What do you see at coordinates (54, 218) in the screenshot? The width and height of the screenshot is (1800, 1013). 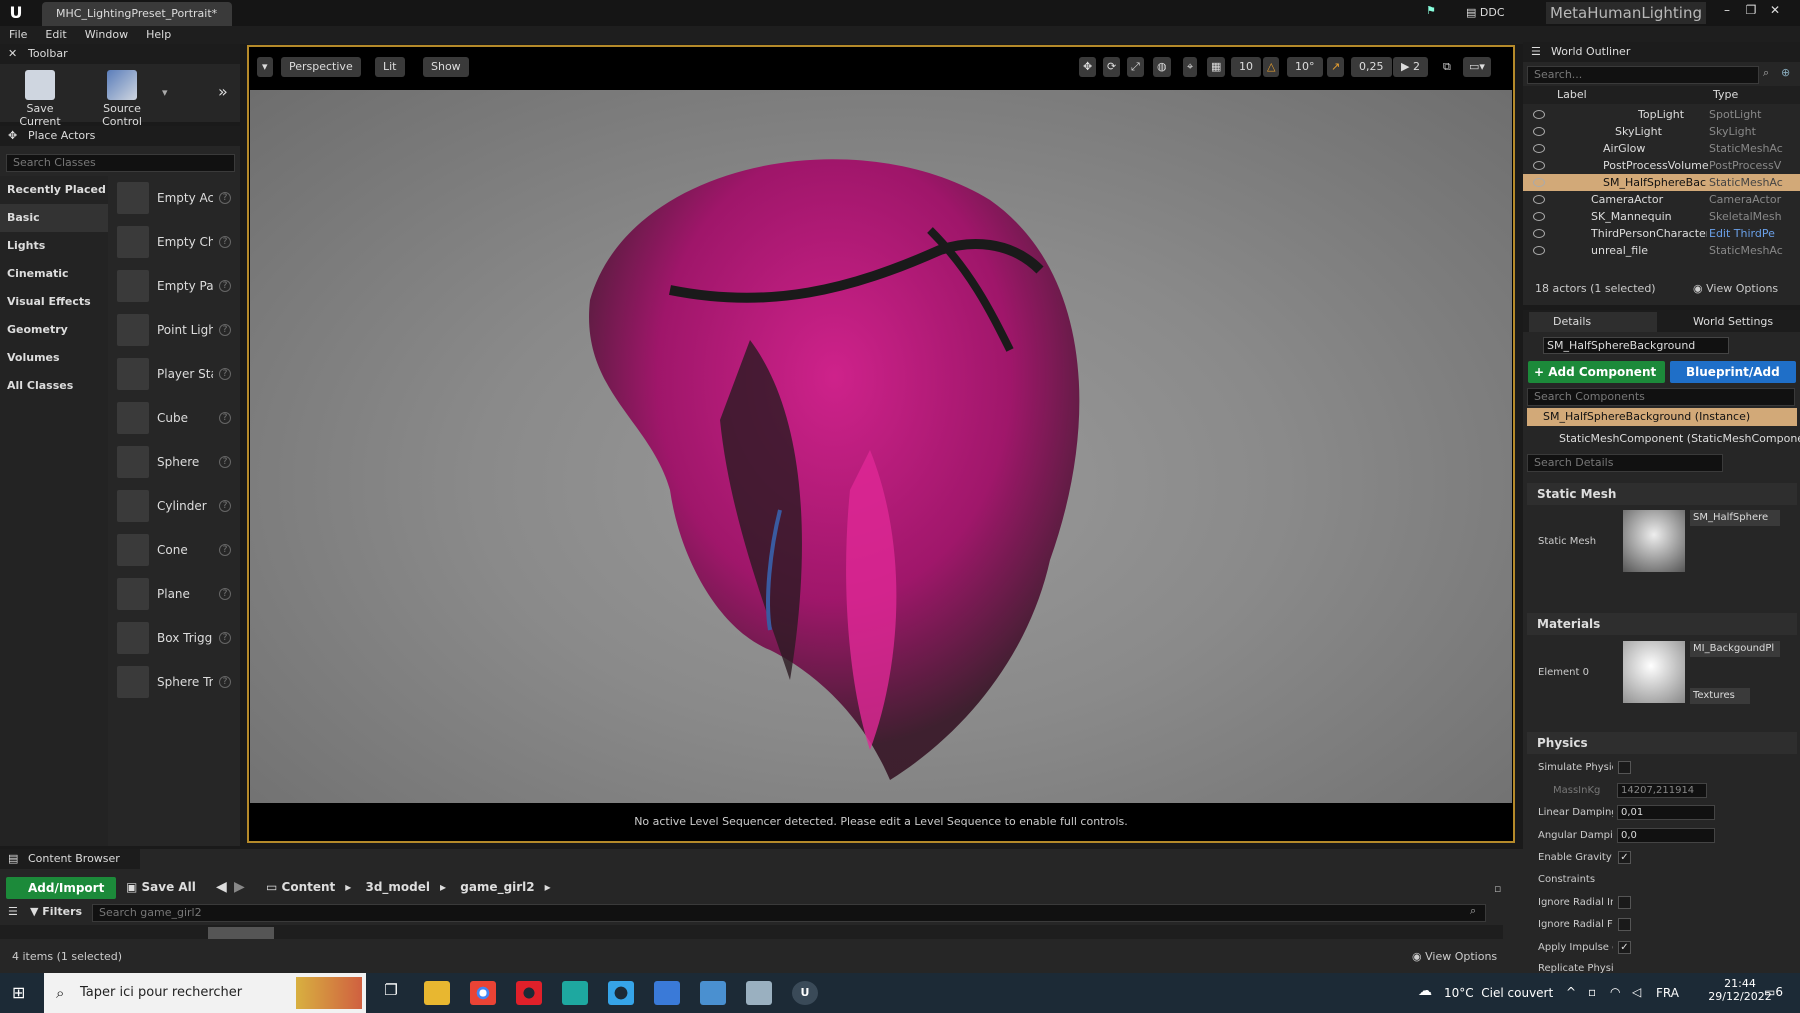 I see `category-basic: Basic` at bounding box center [54, 218].